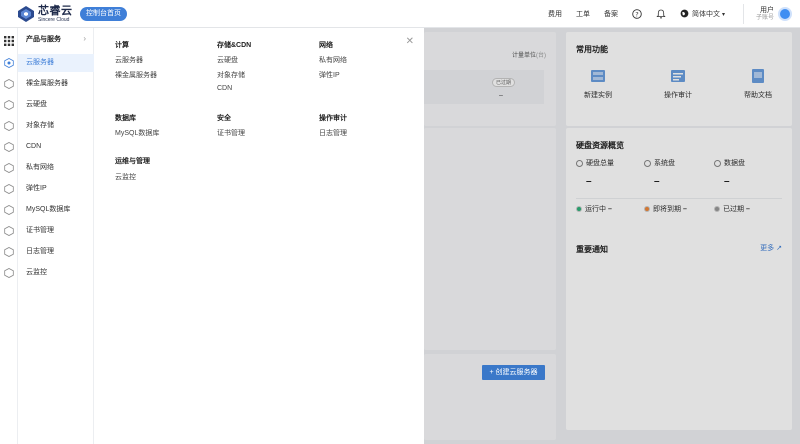 This screenshot has width=800, height=444. I want to click on sidebar-title: 产品与服务, so click(43, 39).